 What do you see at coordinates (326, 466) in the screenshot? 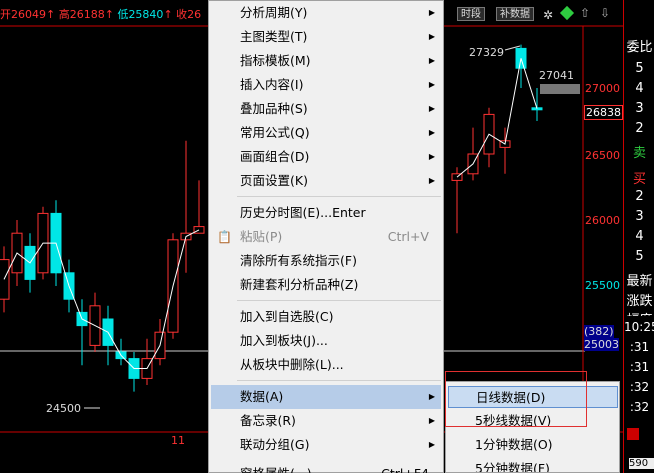
I see `menu-item-pane-properties: 窗格属性(...)Ctrl+F4` at bounding box center [326, 466].